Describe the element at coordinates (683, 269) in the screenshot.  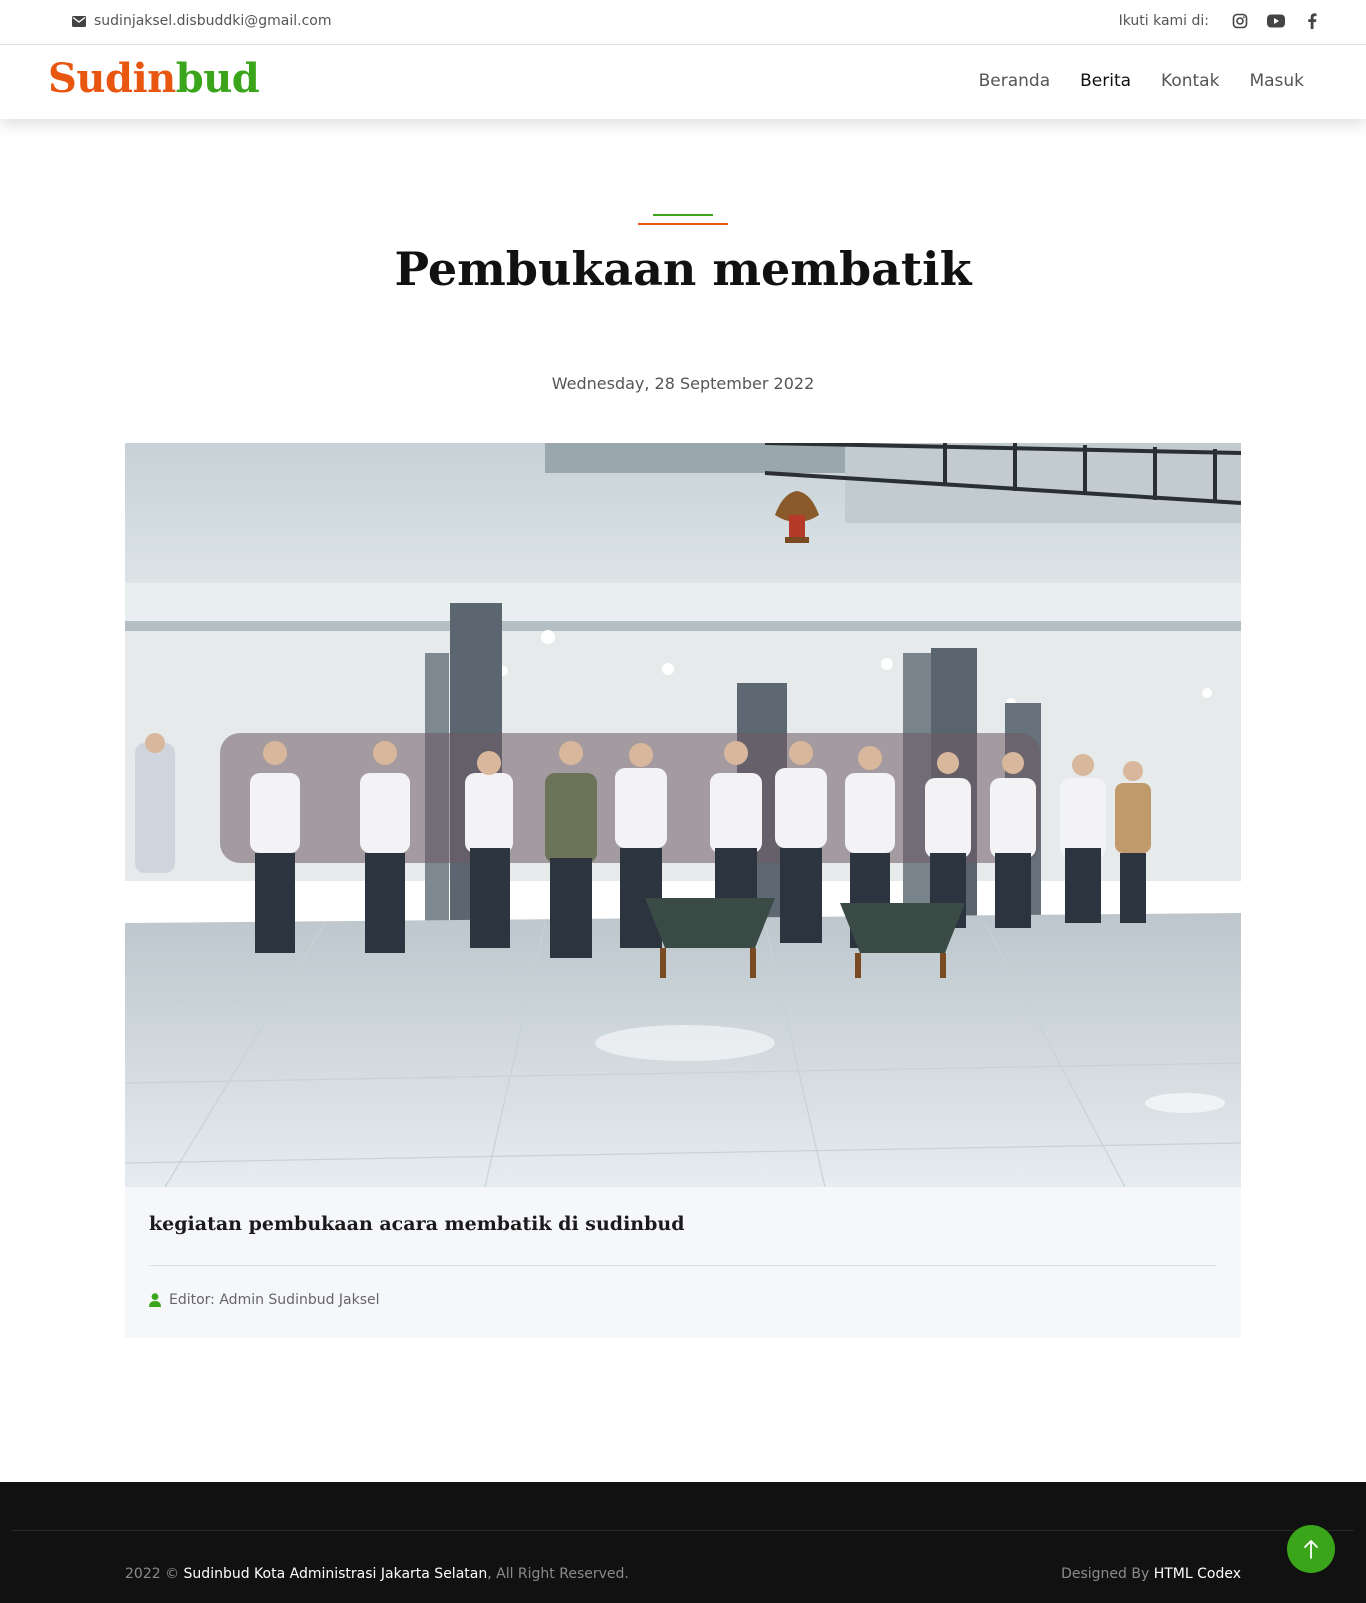
I see `page-title: Pembukaan membatik` at that location.